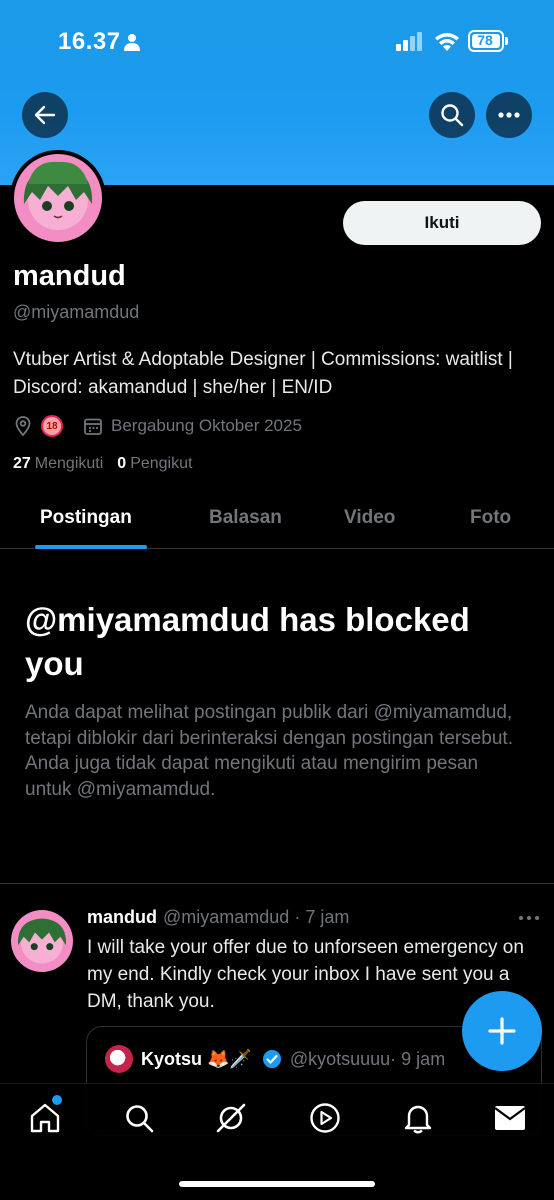  I want to click on quoted-post-time: · 9 jam, so click(418, 1058).